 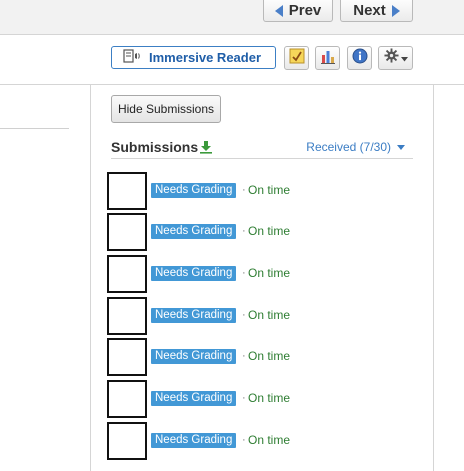 I want to click on immersive-reader-label: Immersive Reader, so click(x=205, y=57).